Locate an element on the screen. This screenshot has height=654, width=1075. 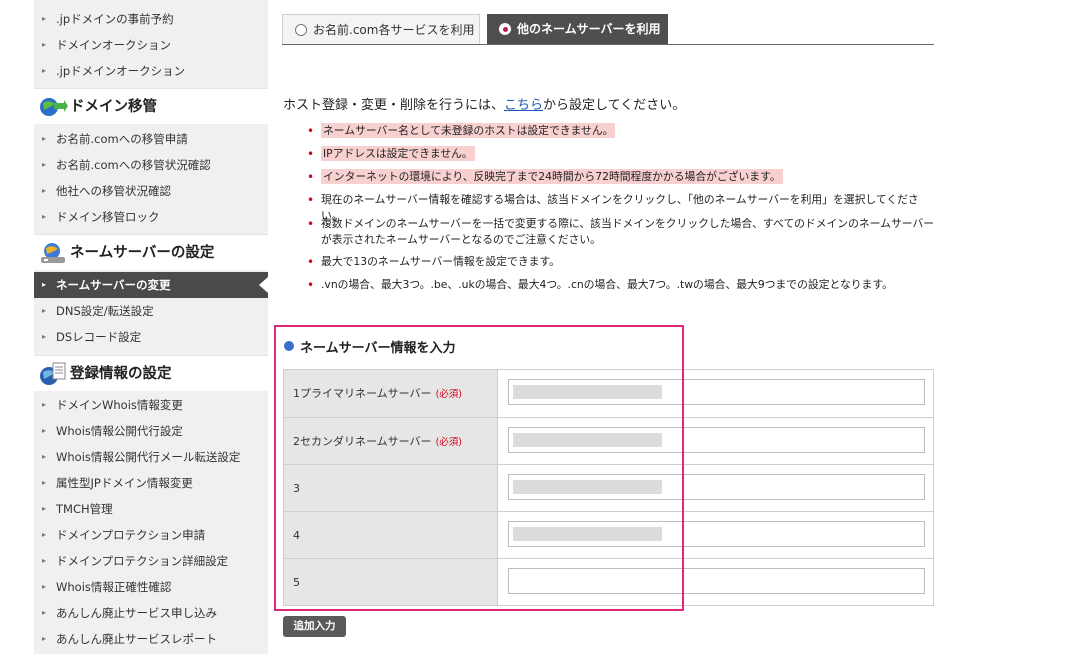
sidebar-section-title: 登録情報の設定 is located at coordinates (121, 374).